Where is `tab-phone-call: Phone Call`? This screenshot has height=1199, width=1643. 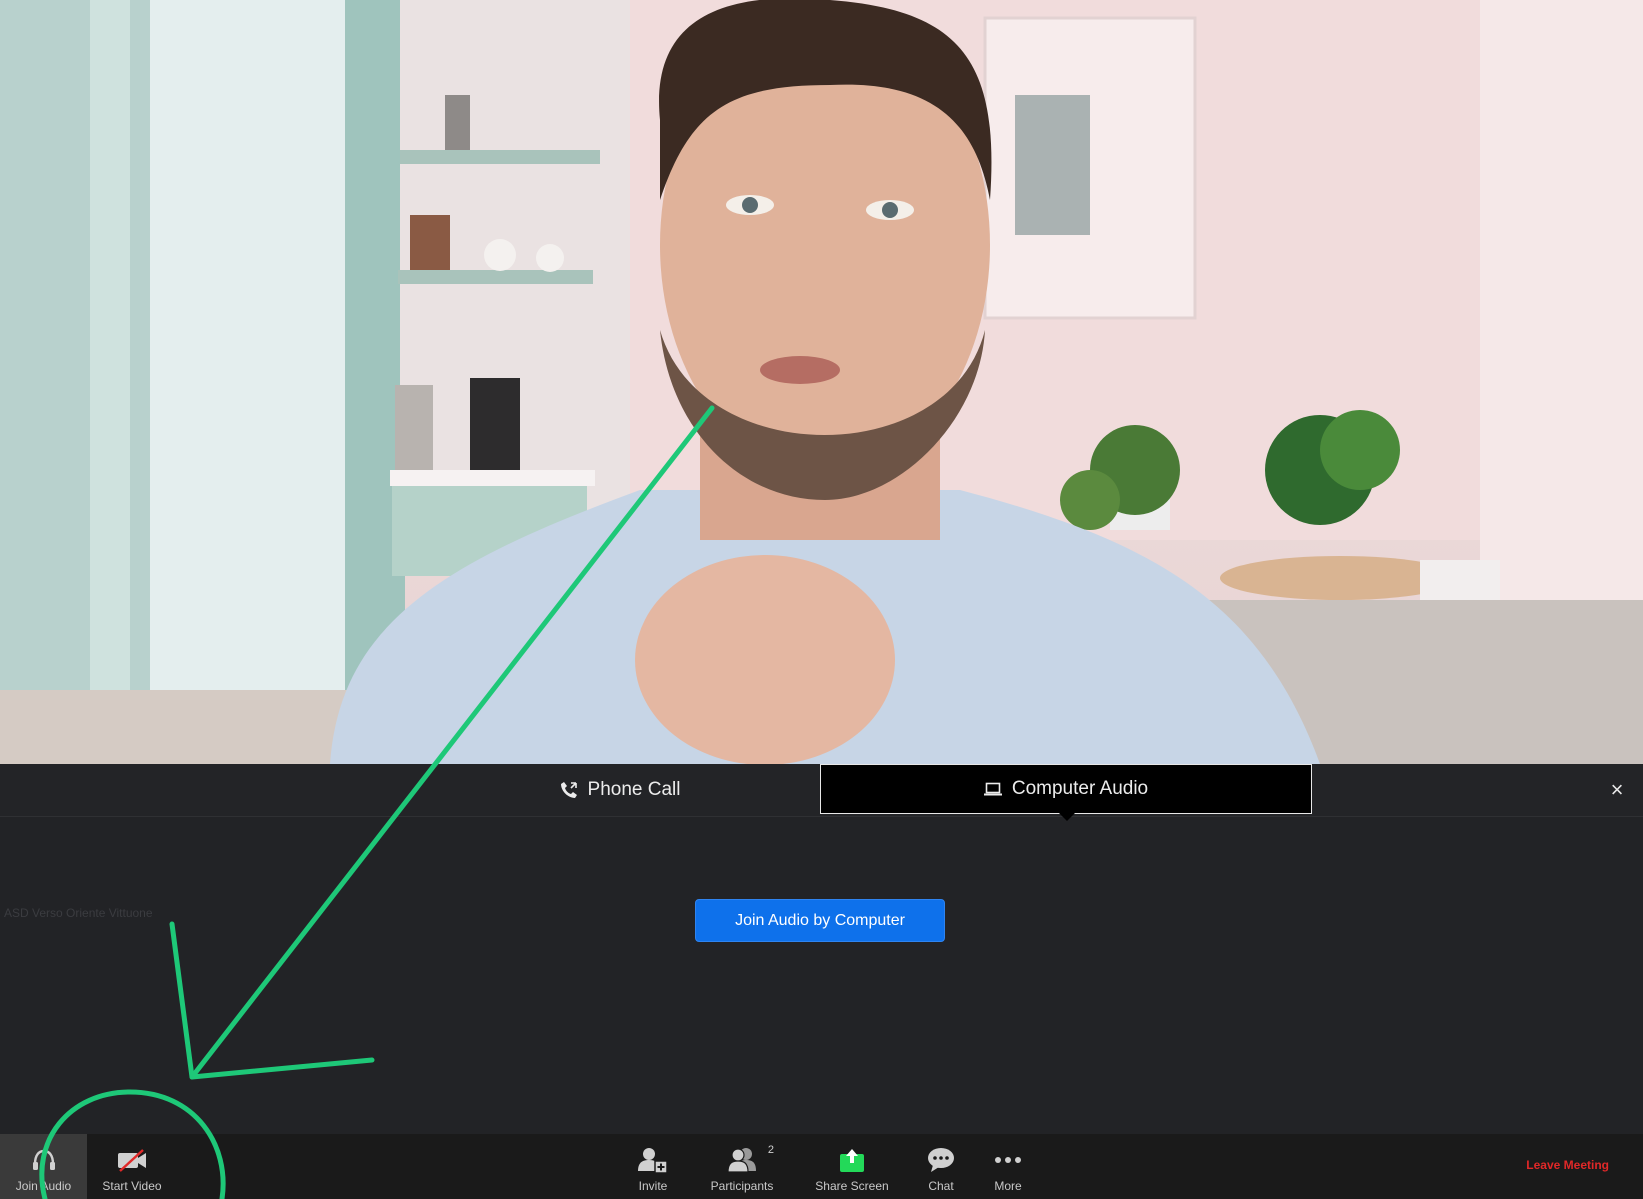
tab-phone-call: Phone Call is located at coordinates (620, 790).